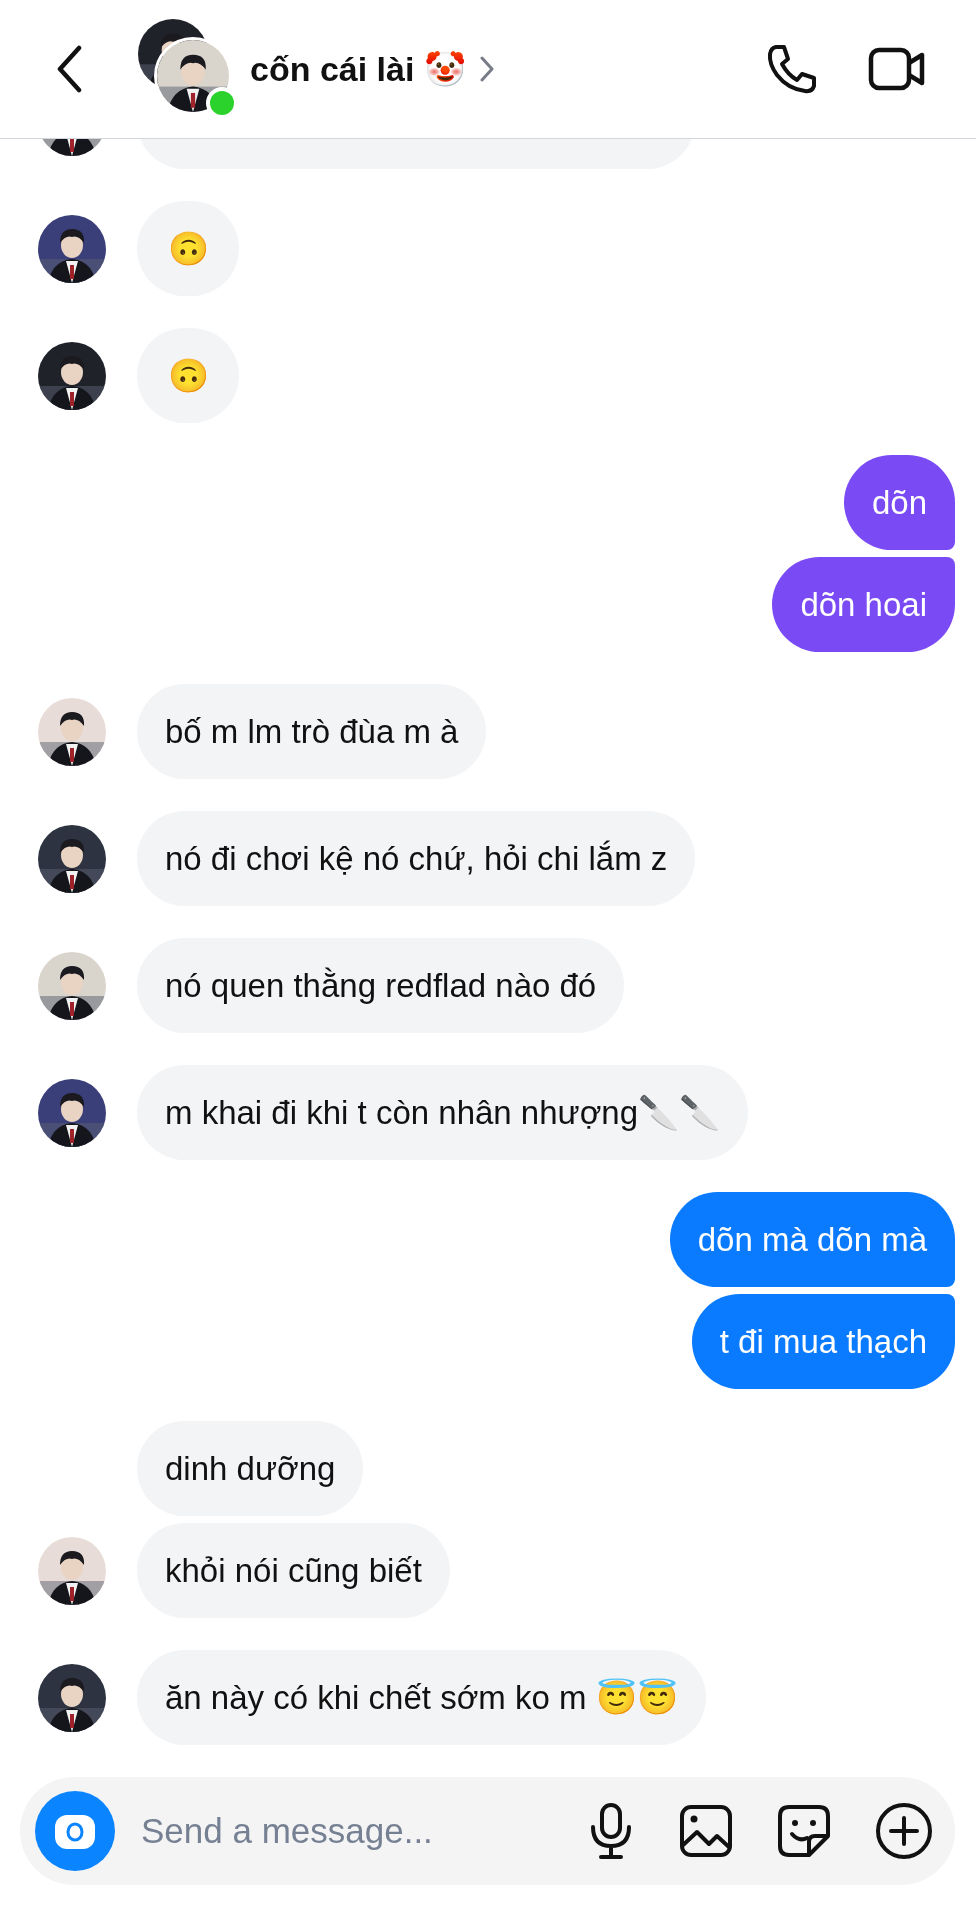  I want to click on message-bubble: ăn này có khi chết sớm ko m 😇😇, so click(421, 1697).